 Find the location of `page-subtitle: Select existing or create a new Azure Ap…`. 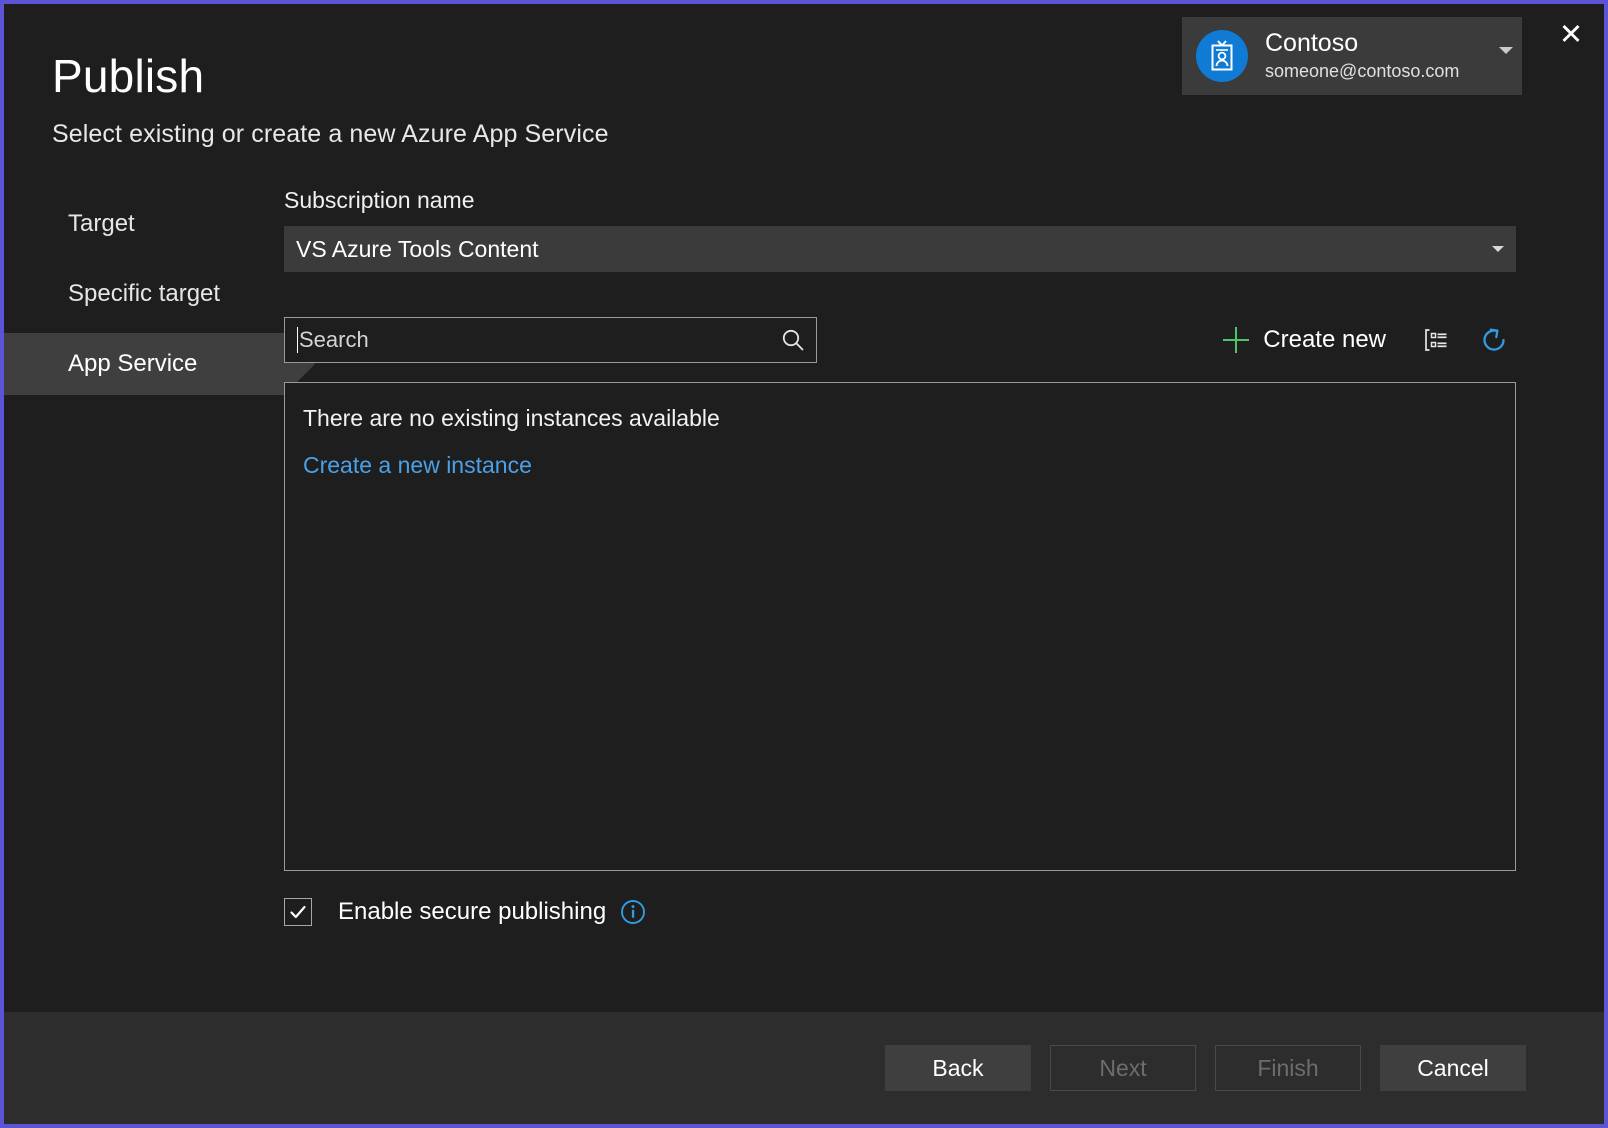

page-subtitle: Select existing or create a new Azure Ap… is located at coordinates (330, 134).